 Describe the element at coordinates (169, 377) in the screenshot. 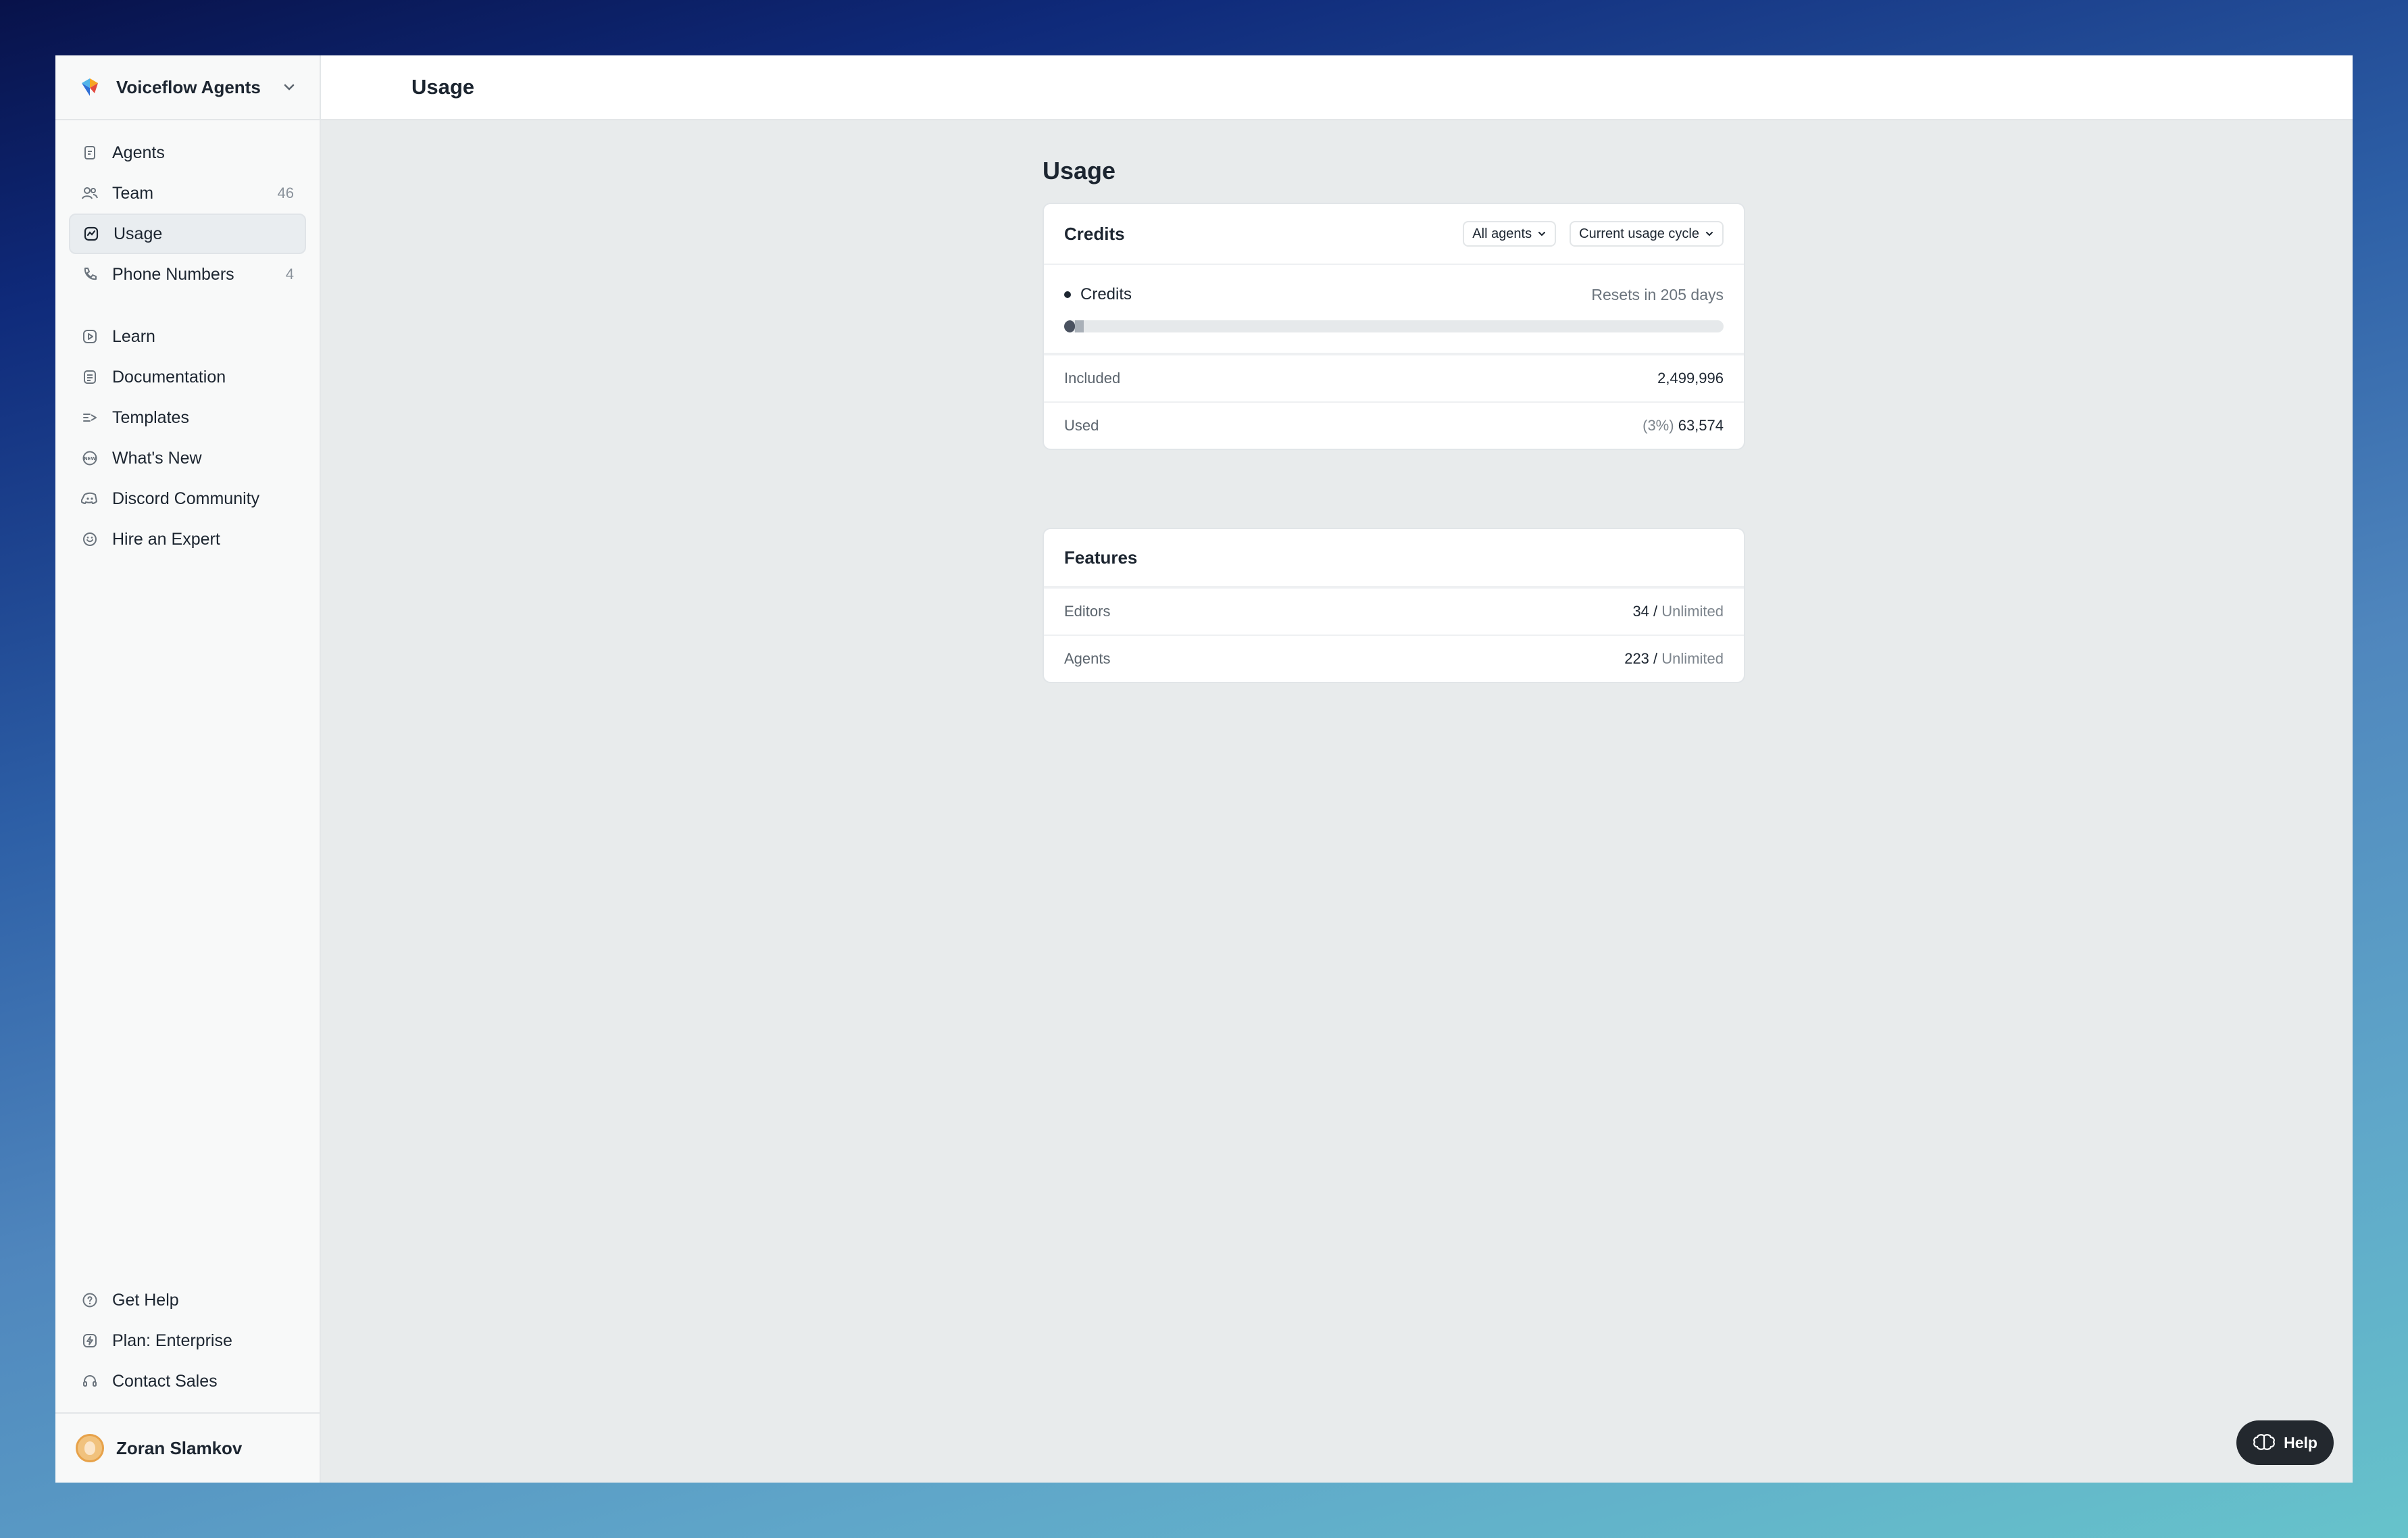

I see `sidebar-item-label: Documentation` at that location.